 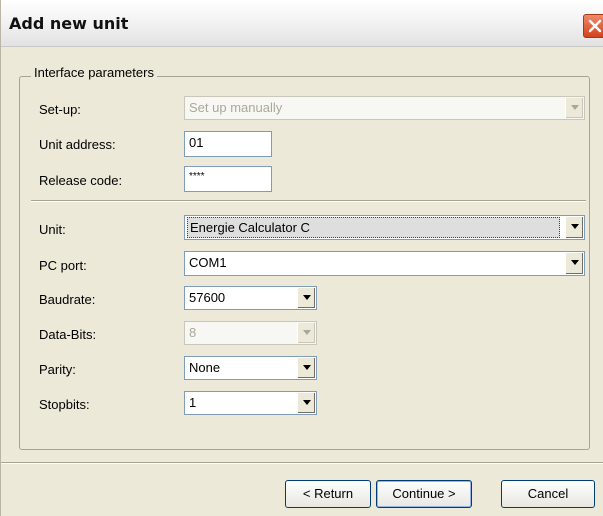 What do you see at coordinates (205, 367) in the screenshot?
I see `parity-value: None` at bounding box center [205, 367].